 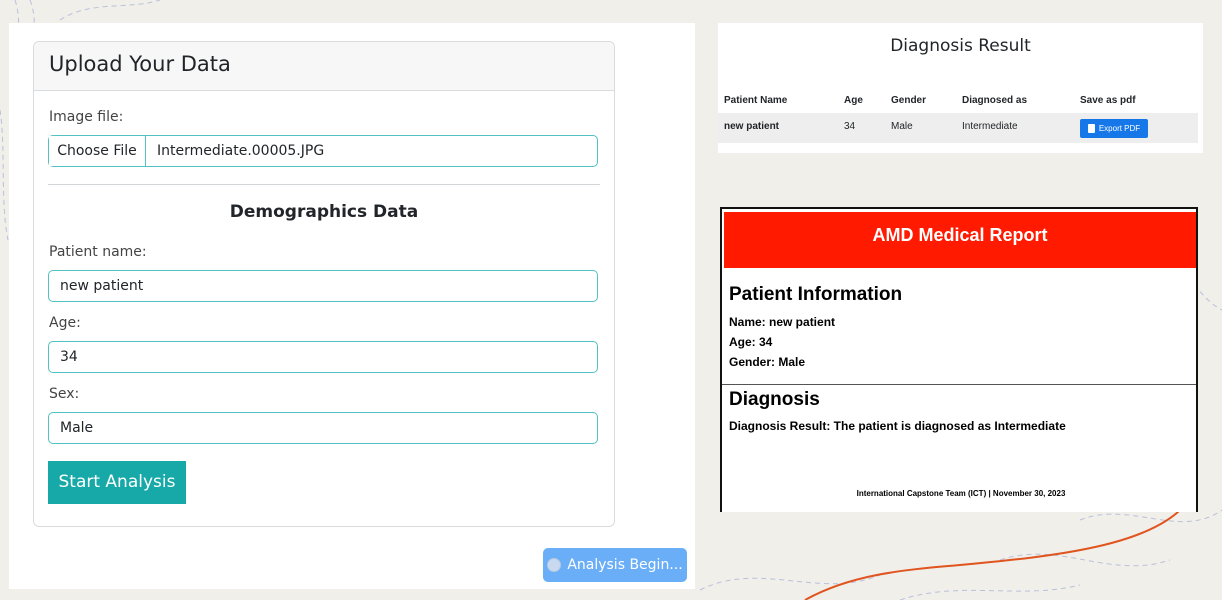 I want to click on age-input: 34, so click(x=323, y=357).